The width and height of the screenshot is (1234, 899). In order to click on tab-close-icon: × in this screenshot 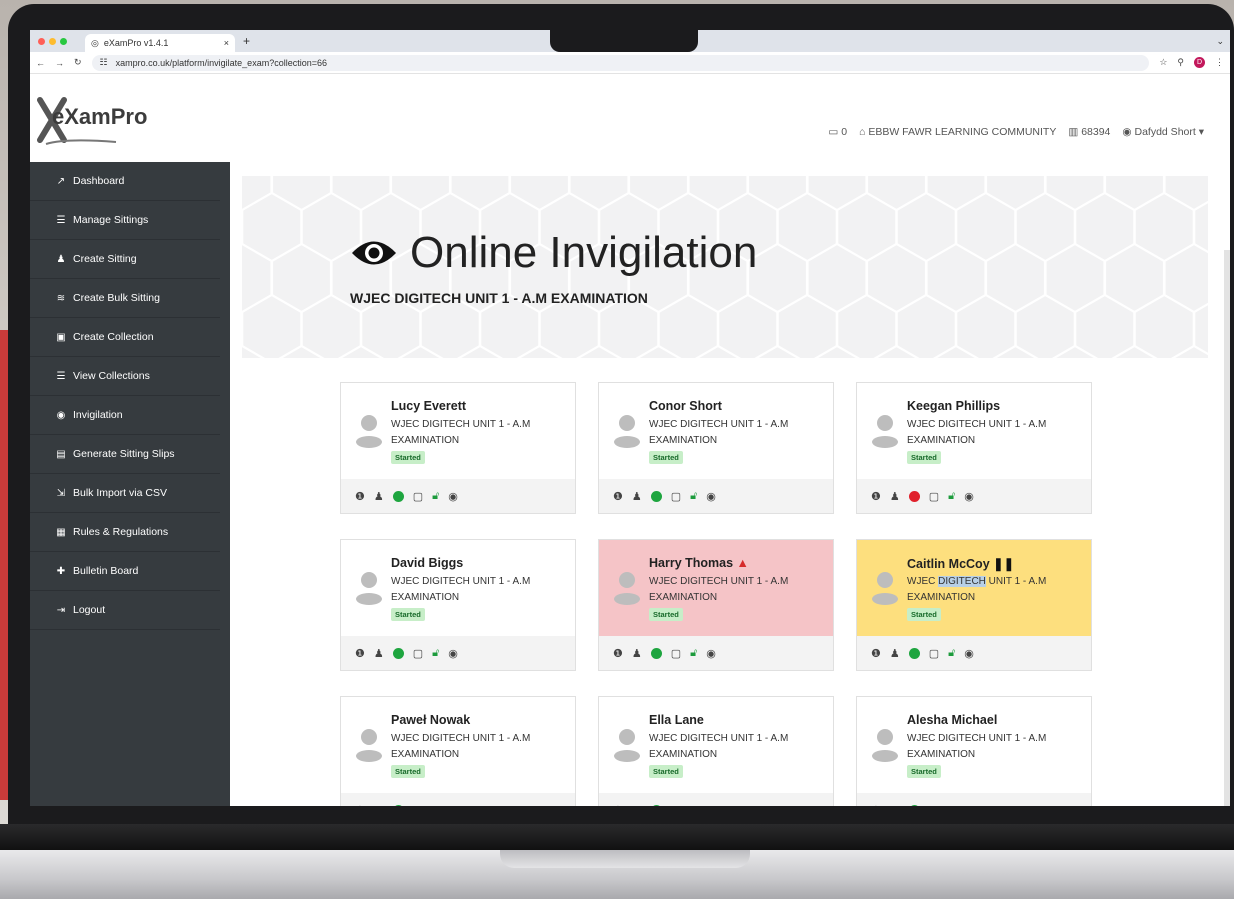, I will do `click(226, 43)`.